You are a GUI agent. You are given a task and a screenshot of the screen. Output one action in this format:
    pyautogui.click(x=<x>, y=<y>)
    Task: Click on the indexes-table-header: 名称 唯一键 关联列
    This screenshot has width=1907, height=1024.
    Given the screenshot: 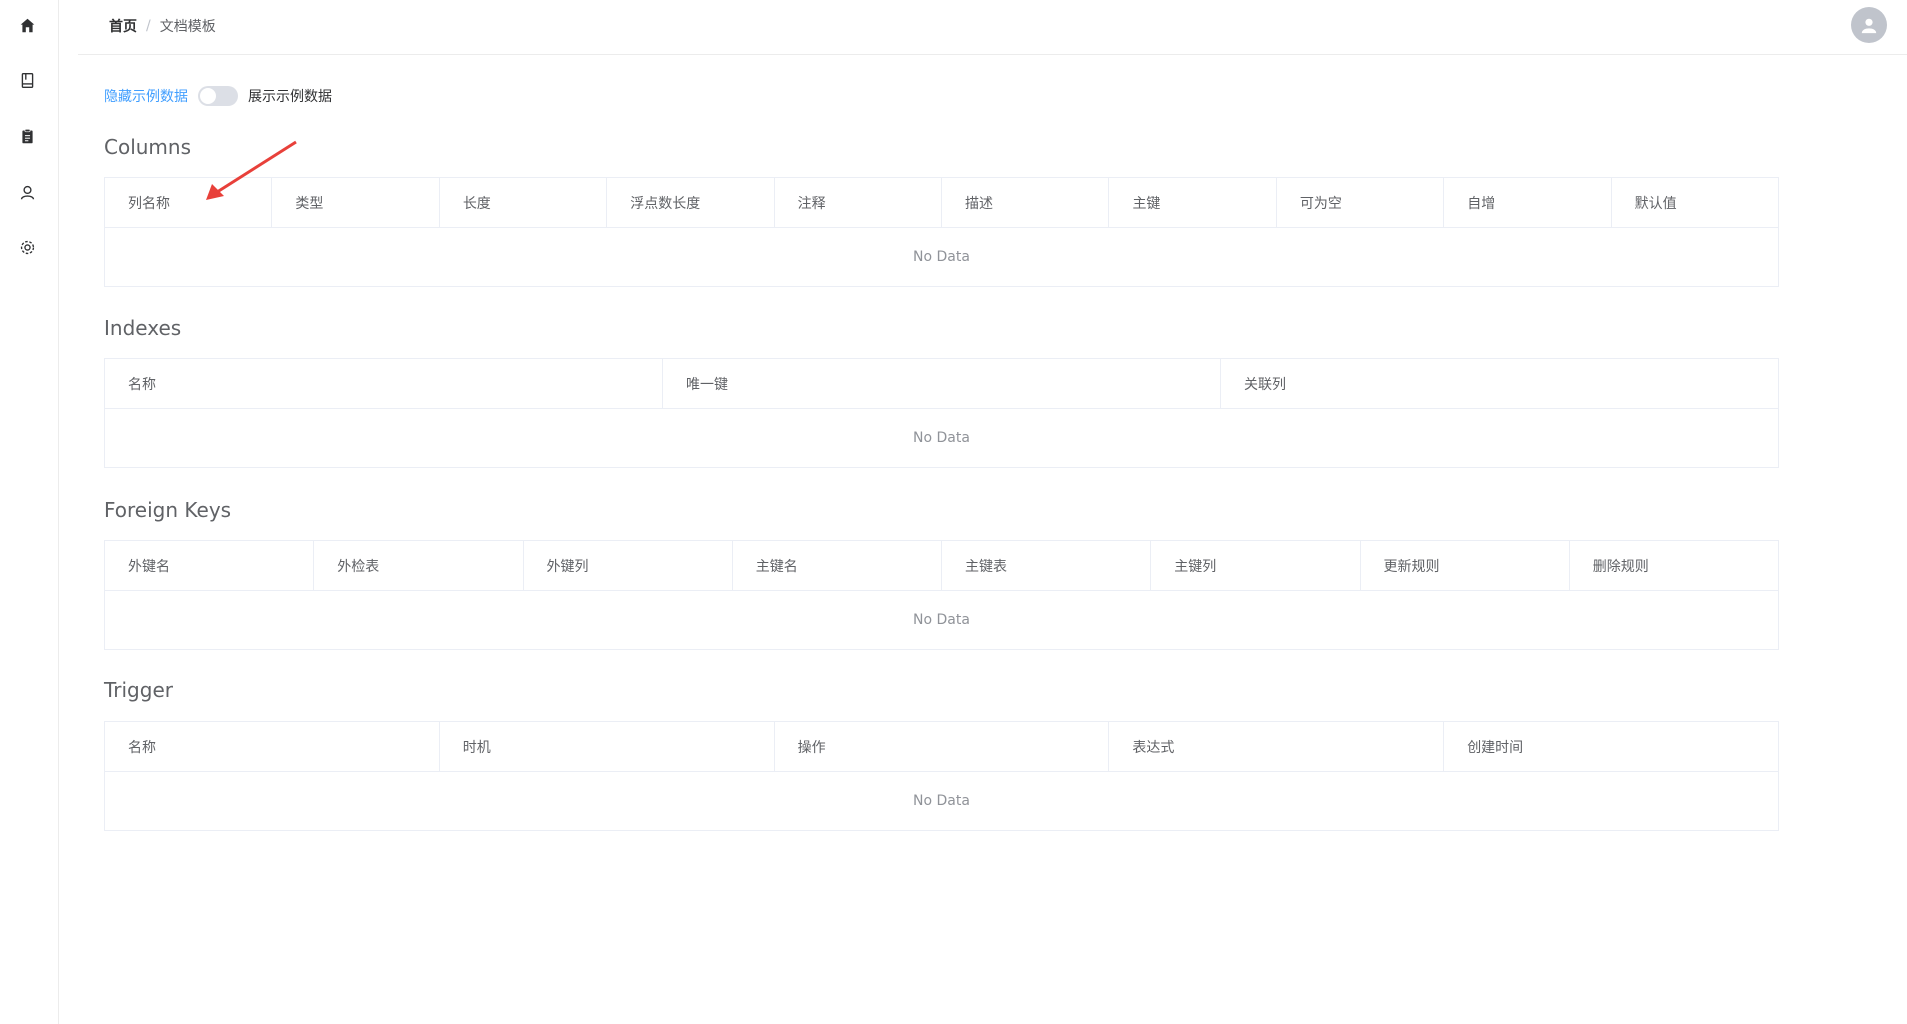 What is the action you would take?
    pyautogui.click(x=941, y=384)
    